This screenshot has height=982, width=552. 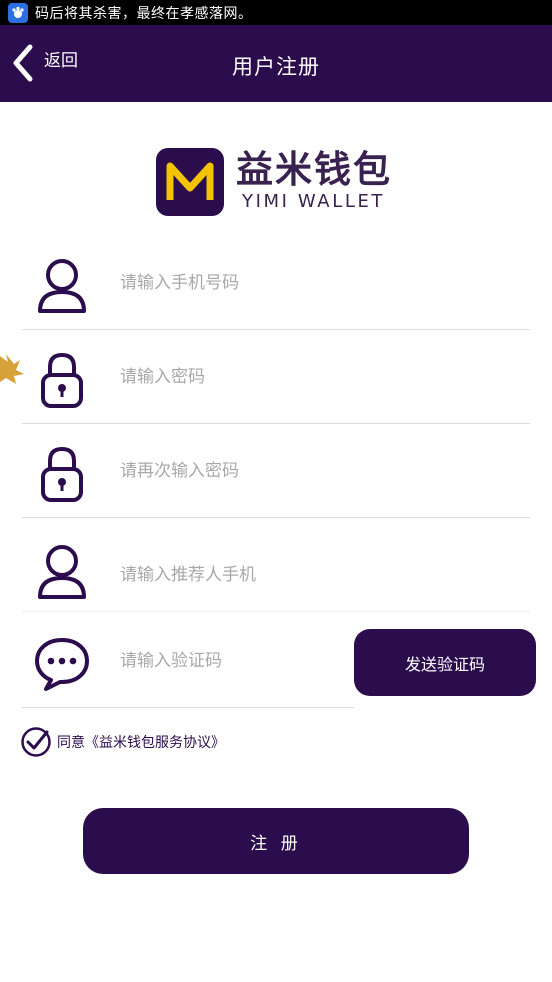 I want to click on status-notification-text: 码后将其杀害，最终在孝感落网。, so click(x=144, y=13).